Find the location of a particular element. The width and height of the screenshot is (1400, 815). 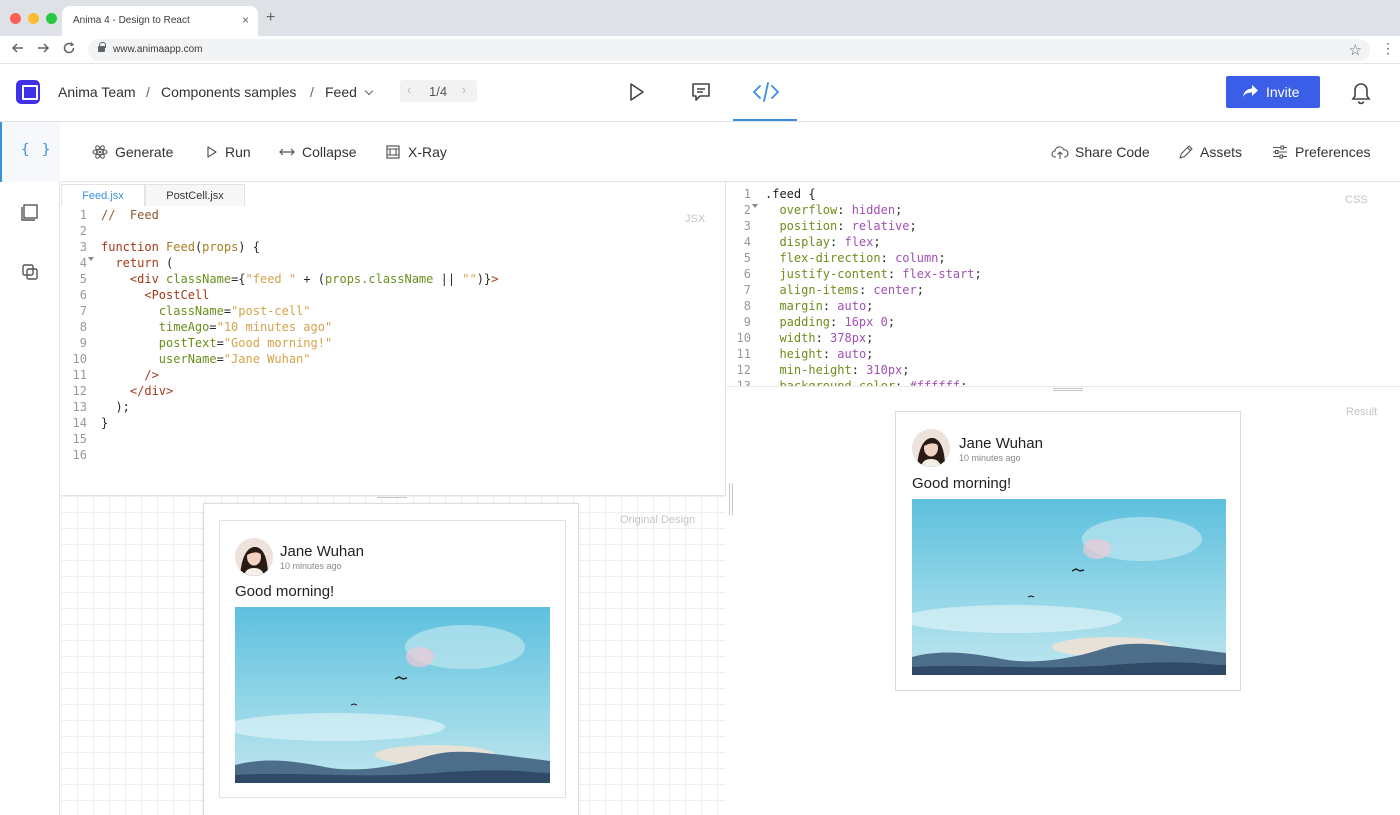

cloud-upload-icon is located at coordinates (1060, 152).